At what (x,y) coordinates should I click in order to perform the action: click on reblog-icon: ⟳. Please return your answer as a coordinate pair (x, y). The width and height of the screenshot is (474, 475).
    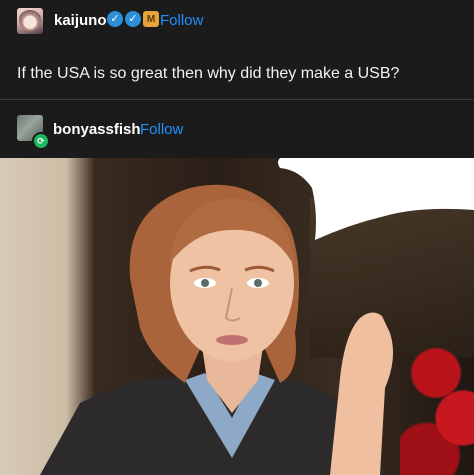
    Looking at the image, I should click on (41, 141).